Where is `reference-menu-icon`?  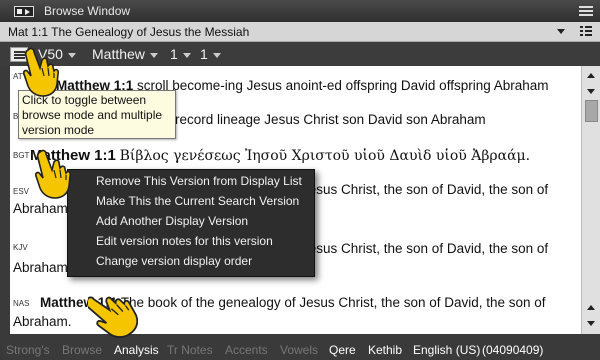
reference-menu-icon is located at coordinates (586, 32).